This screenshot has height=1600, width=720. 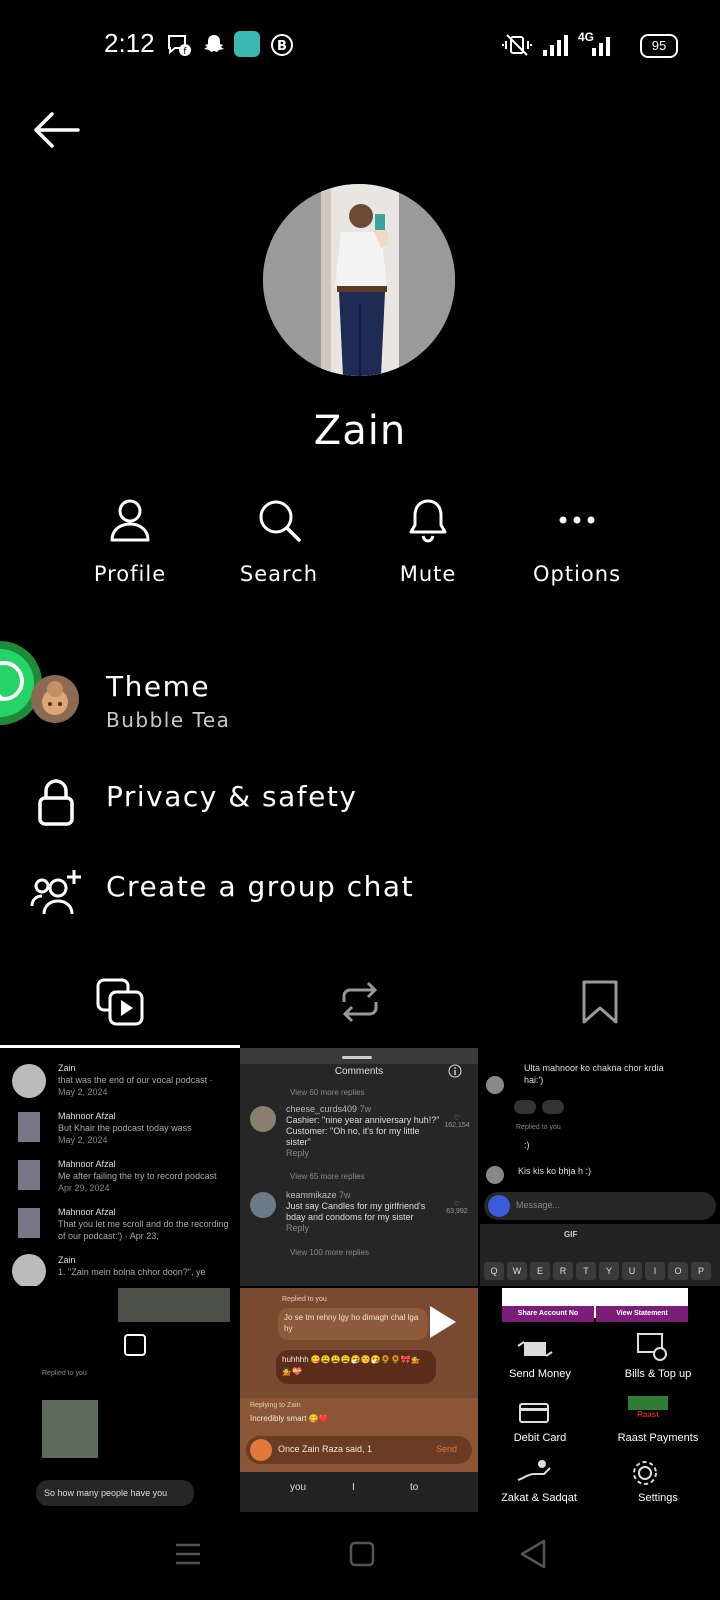 I want to click on privacy-label: Privacy & safety, so click(x=232, y=796).